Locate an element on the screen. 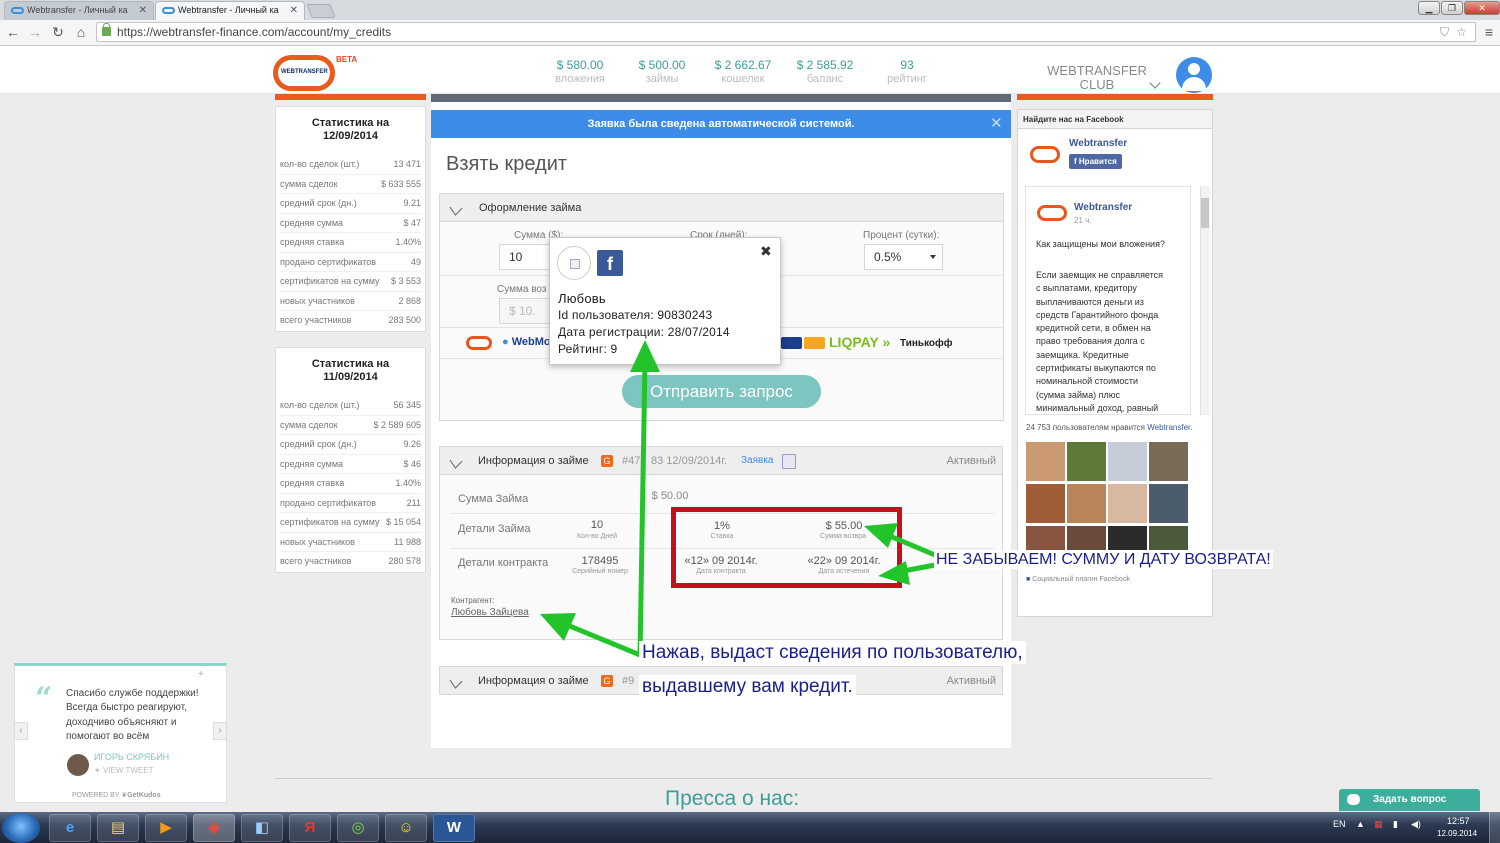  footer-divider is located at coordinates (743, 778).